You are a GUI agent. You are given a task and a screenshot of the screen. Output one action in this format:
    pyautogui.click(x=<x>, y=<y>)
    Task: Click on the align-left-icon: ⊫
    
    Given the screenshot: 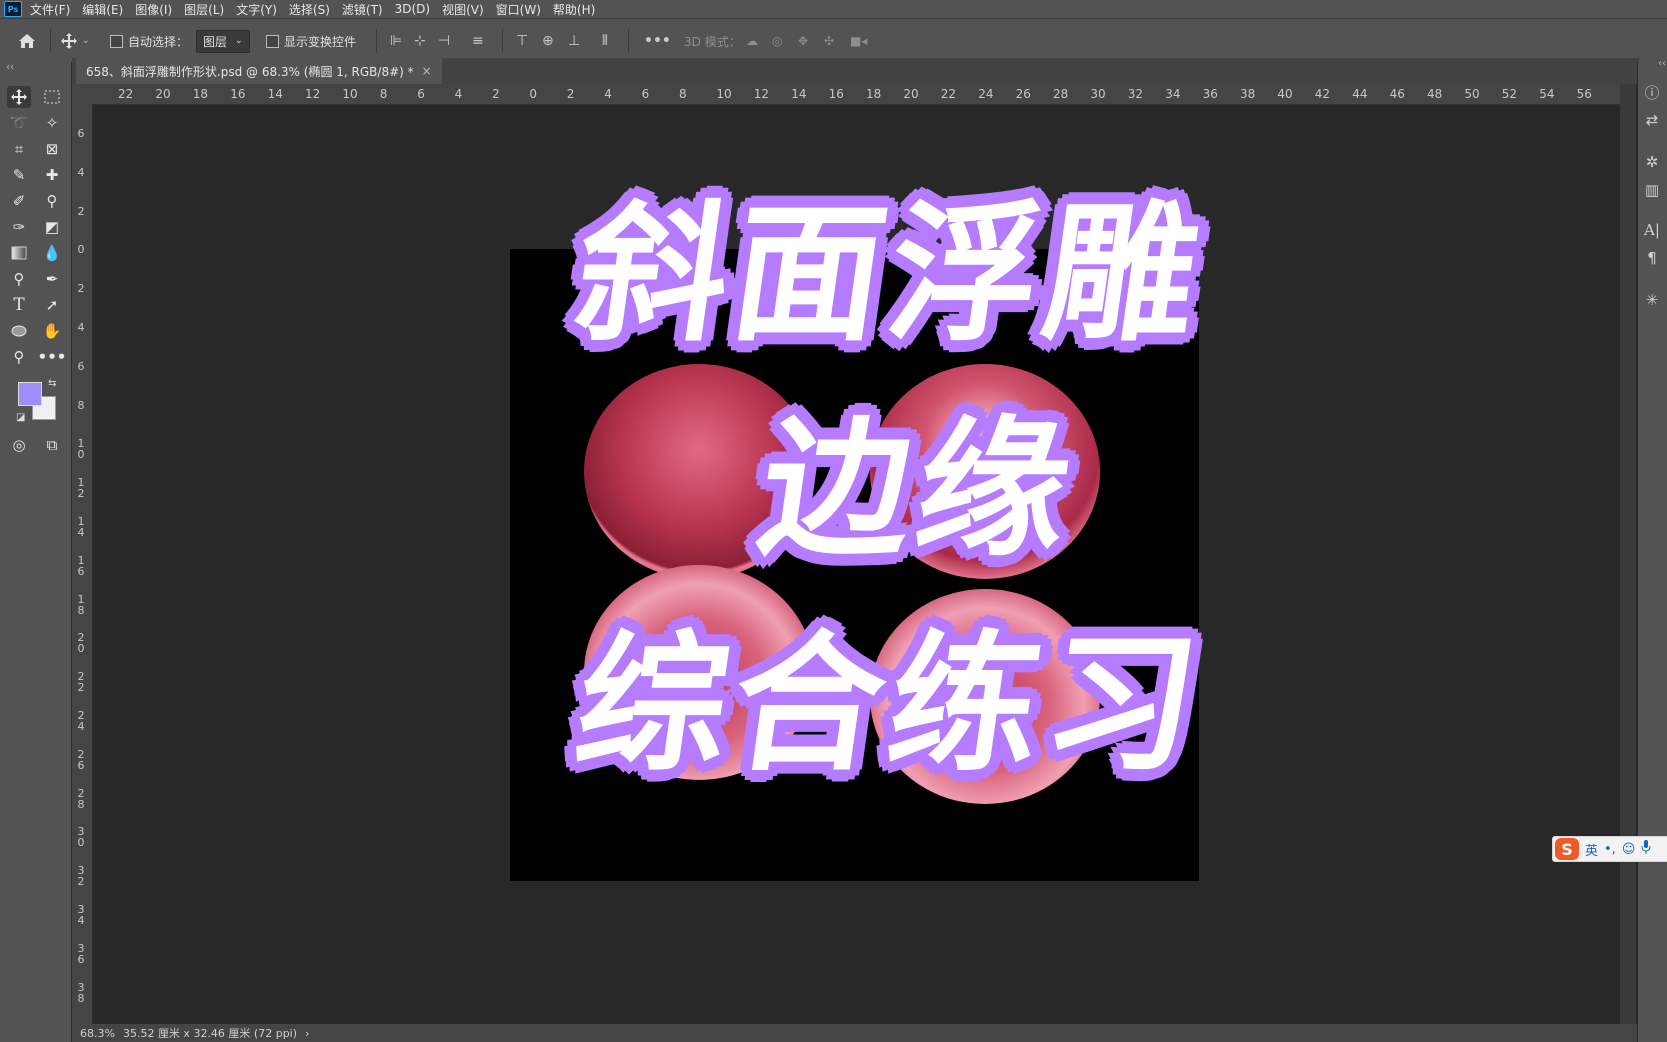 What is the action you would take?
    pyautogui.click(x=396, y=41)
    